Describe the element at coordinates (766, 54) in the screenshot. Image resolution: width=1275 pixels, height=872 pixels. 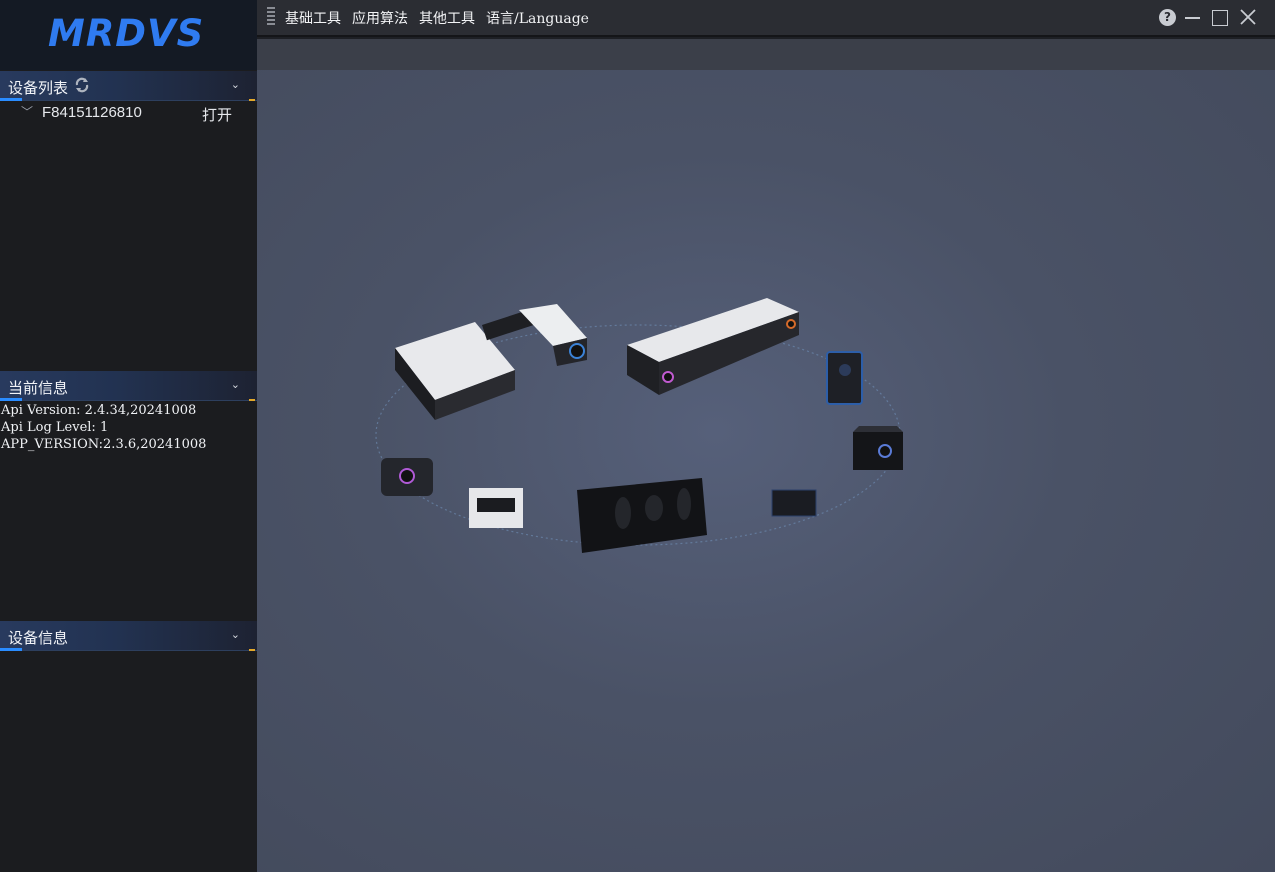
I see `toolbar` at that location.